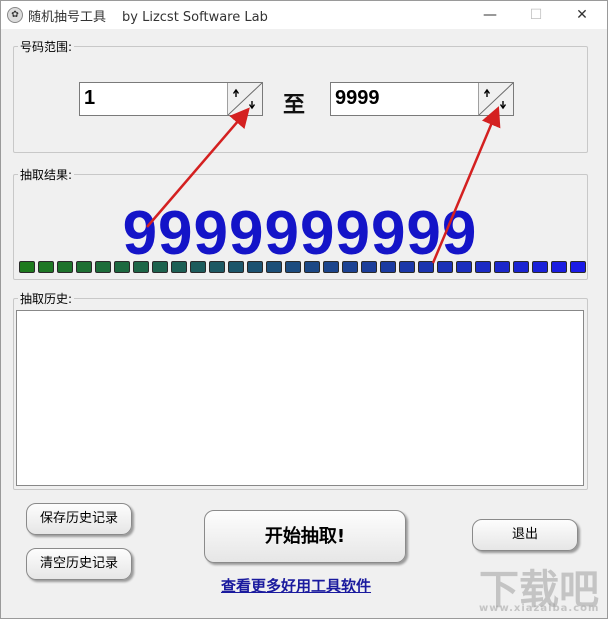 This screenshot has width=608, height=619. What do you see at coordinates (490, 15) in the screenshot?
I see `minimize-button: —` at bounding box center [490, 15].